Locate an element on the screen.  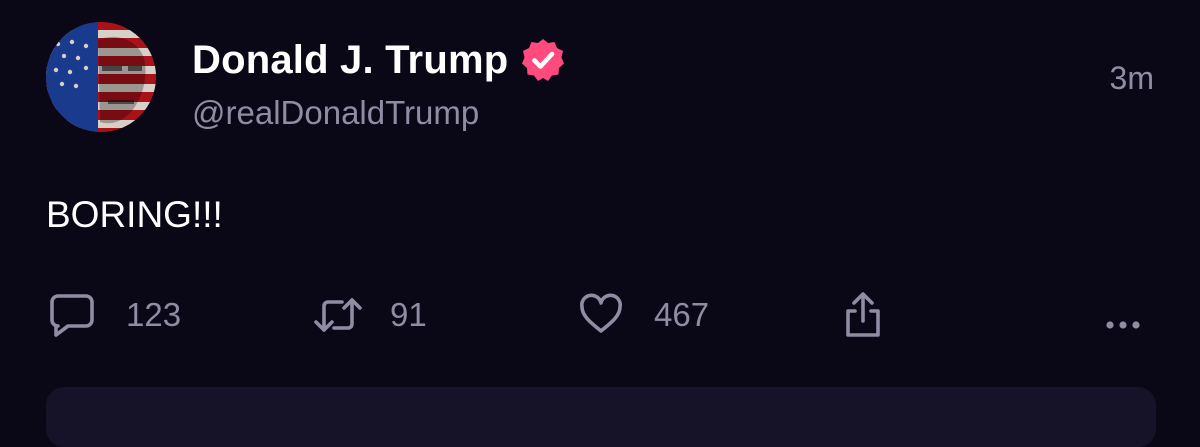
post-timestamp: 3m is located at coordinates (1132, 78).